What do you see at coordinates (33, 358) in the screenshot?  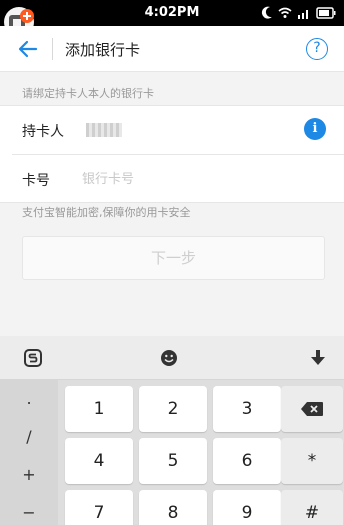 I see `sogou-logo-icon` at bounding box center [33, 358].